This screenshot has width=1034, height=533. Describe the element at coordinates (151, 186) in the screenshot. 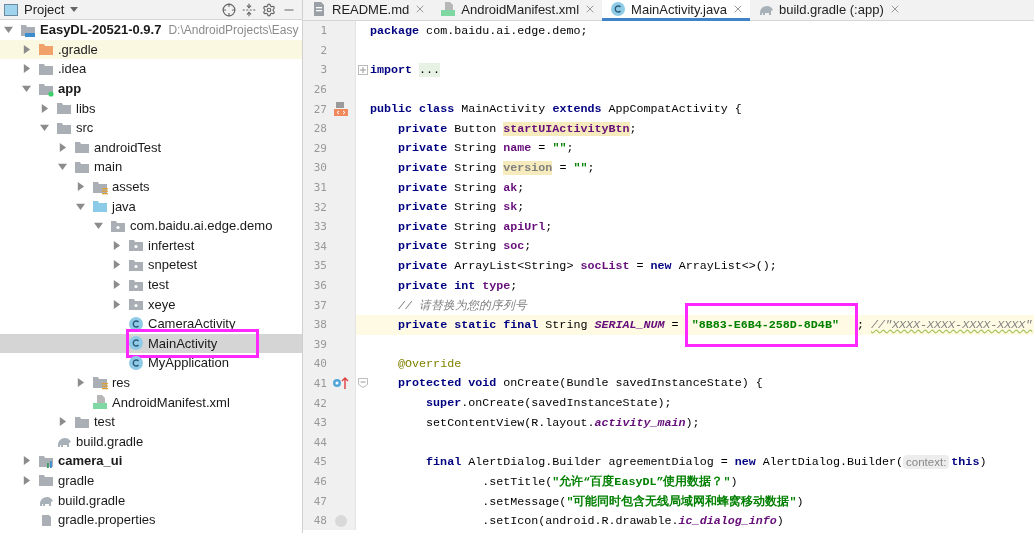

I see `tree-item: assets` at that location.